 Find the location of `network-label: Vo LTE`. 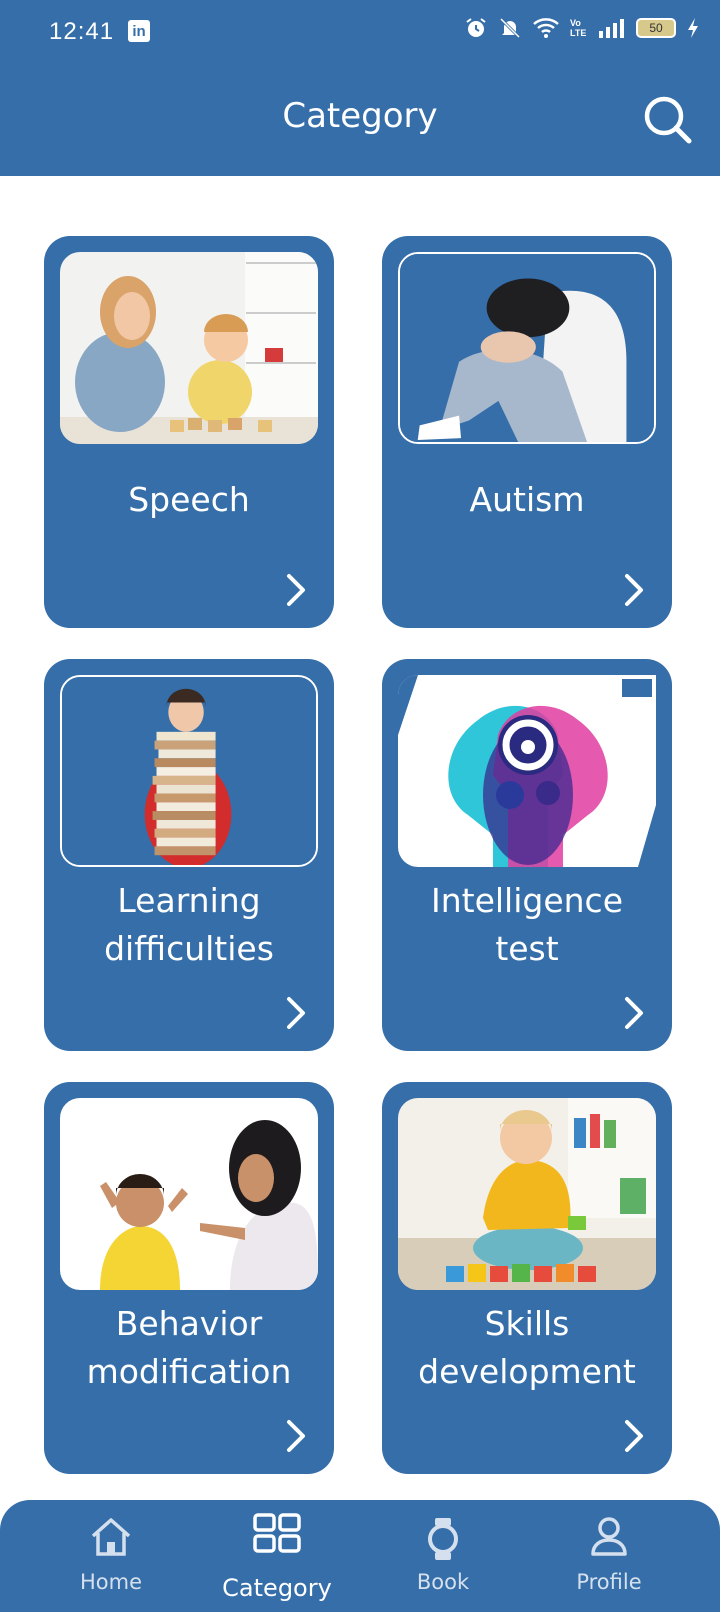

network-label: Vo LTE is located at coordinates (578, 28).